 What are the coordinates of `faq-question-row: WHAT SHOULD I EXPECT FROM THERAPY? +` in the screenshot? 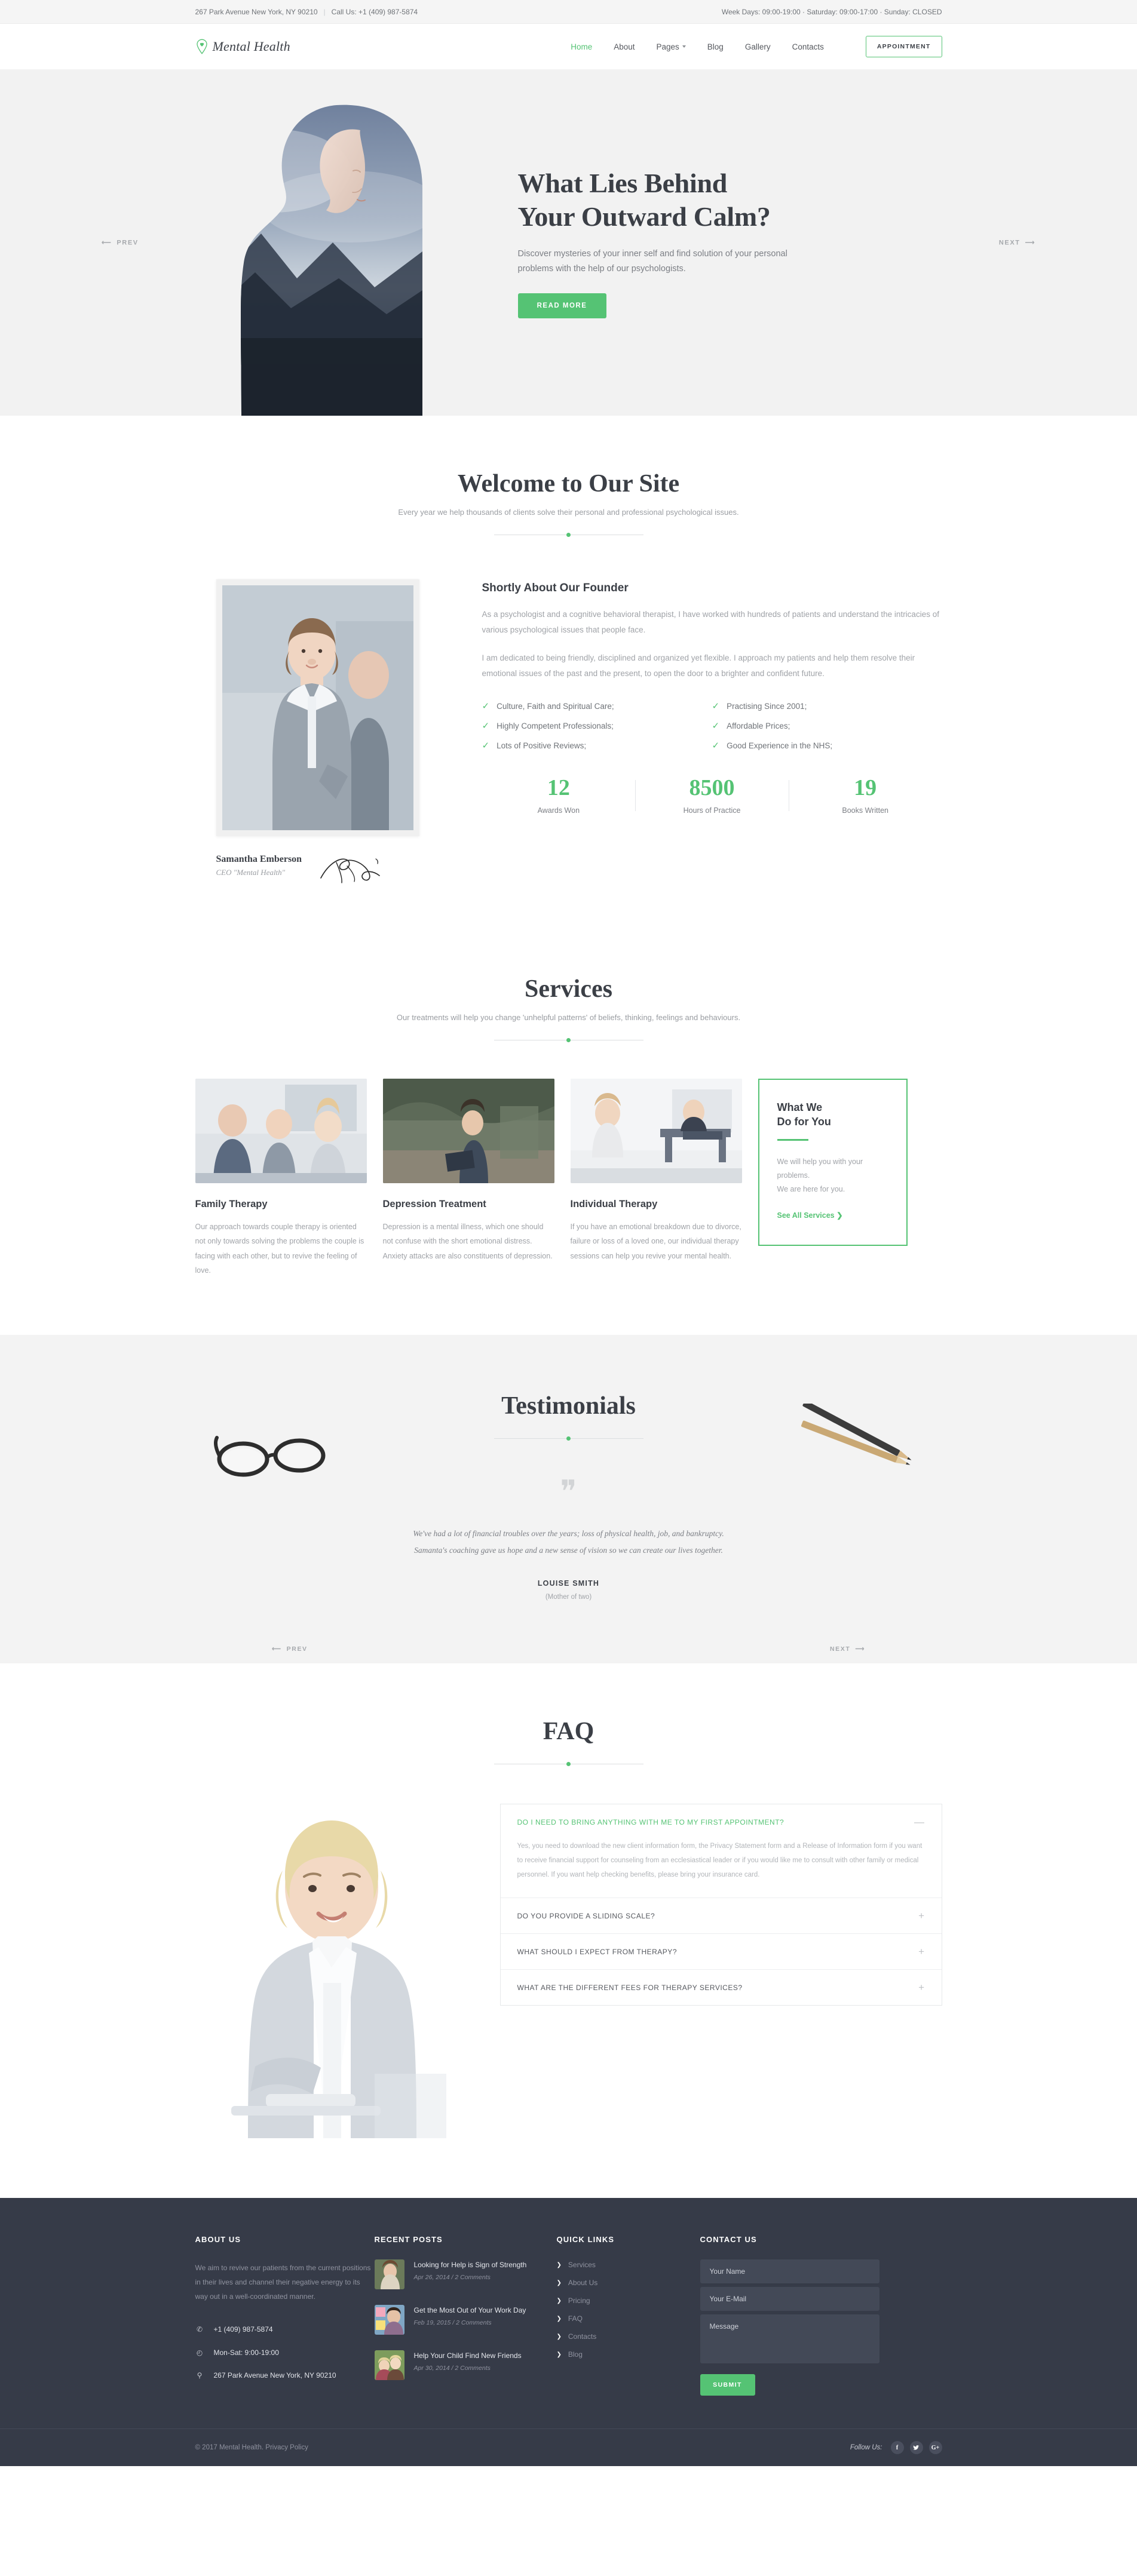 It's located at (721, 1951).